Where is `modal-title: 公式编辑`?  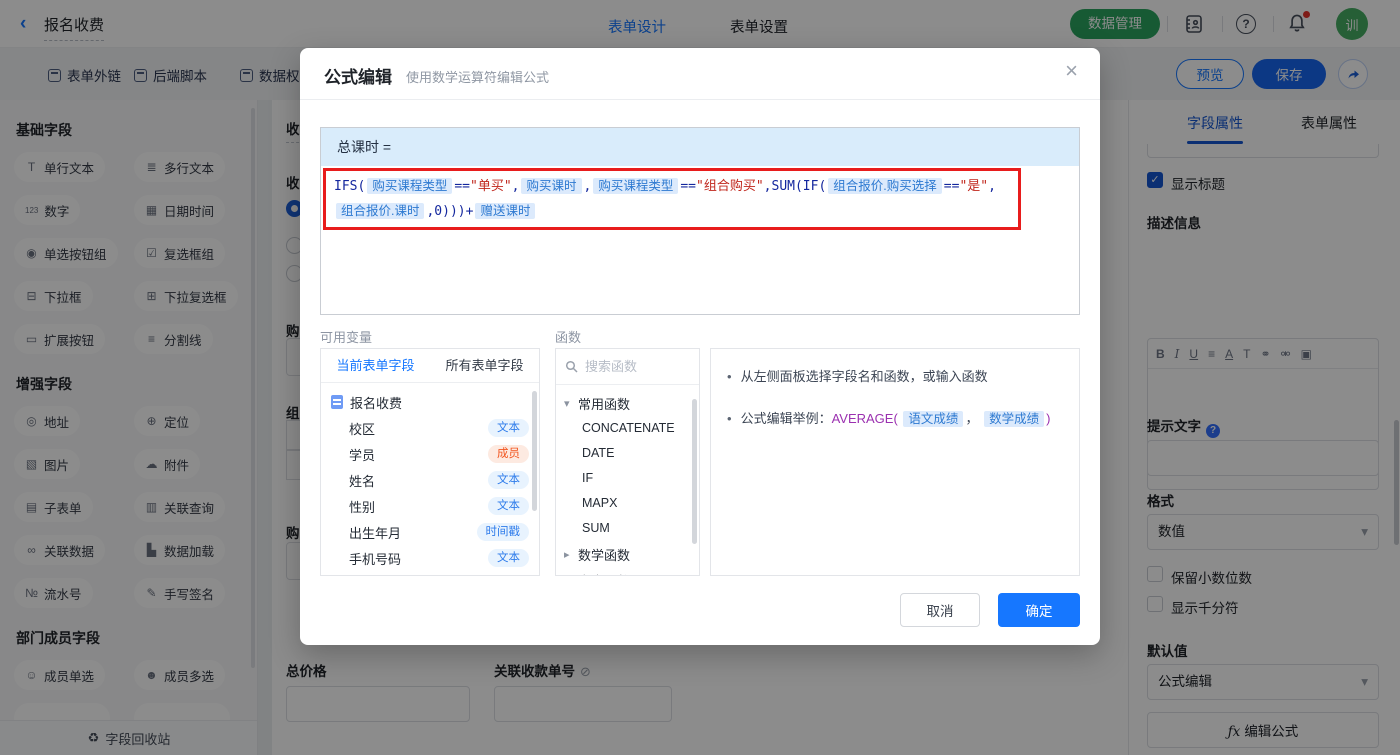
modal-title: 公式编辑 is located at coordinates (358, 77).